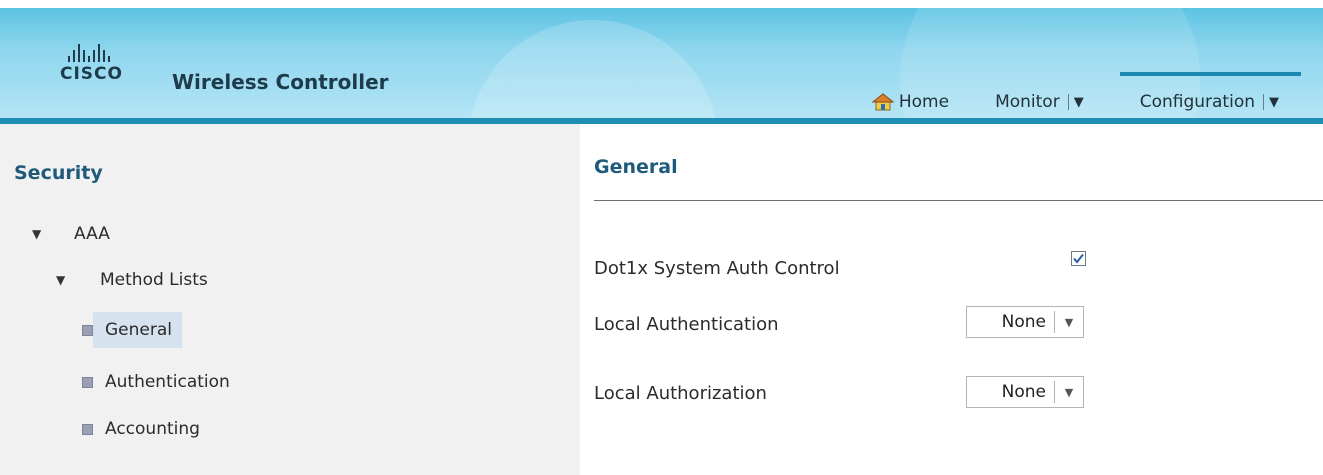 The width and height of the screenshot is (1323, 475). I want to click on tree-node-aaa: ▼ AAA, so click(71, 234).